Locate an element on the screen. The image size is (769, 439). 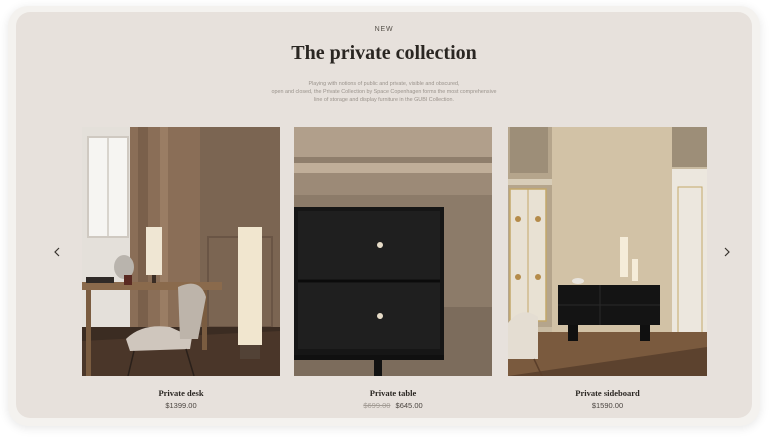
chevron-left-icon is located at coordinates (57, 252).